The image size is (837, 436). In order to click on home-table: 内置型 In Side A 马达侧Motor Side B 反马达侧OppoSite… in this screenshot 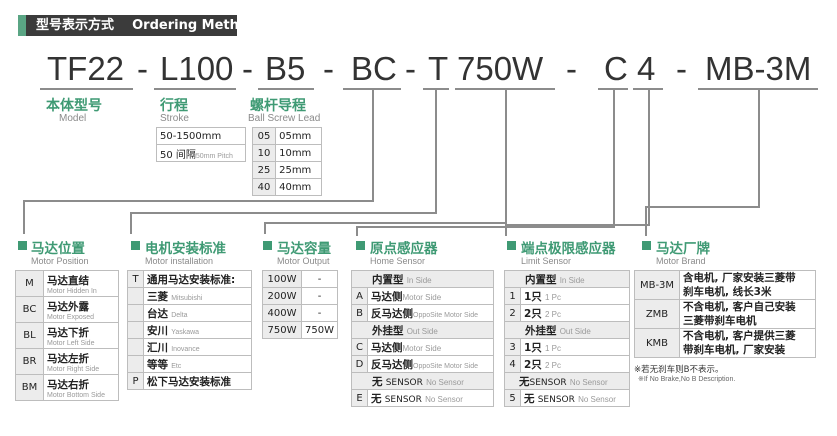, I will do `click(422, 338)`.